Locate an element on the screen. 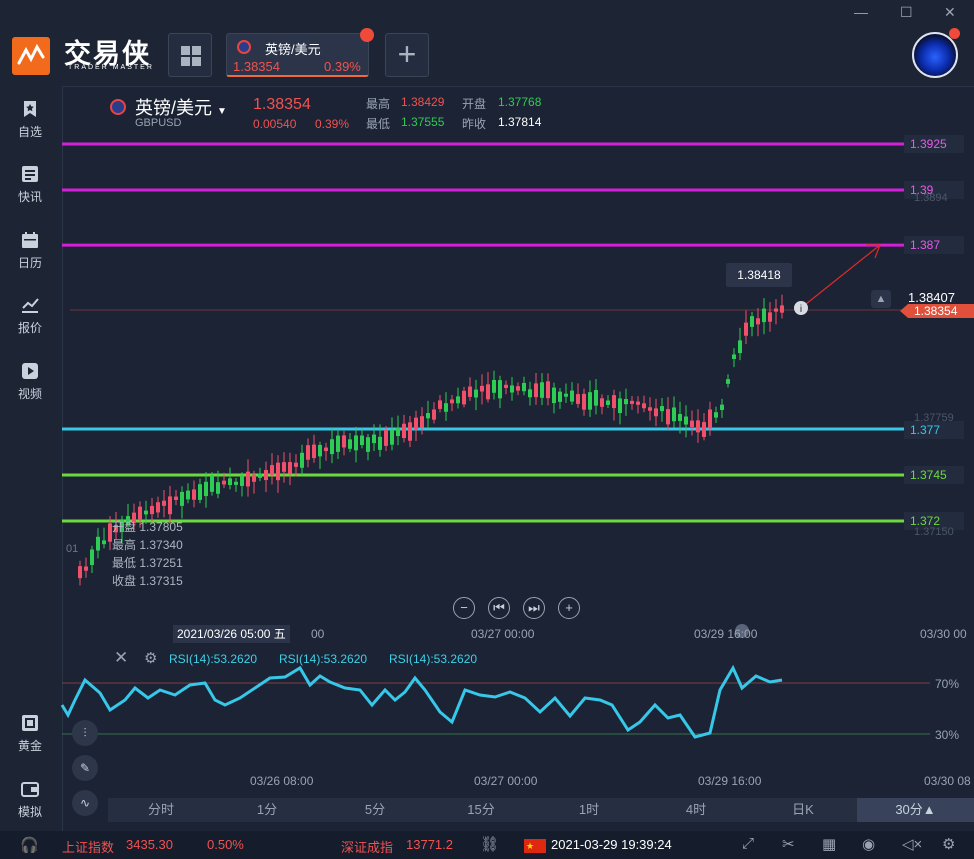 The height and width of the screenshot is (859, 974). minus-icon: − is located at coordinates (464, 607).